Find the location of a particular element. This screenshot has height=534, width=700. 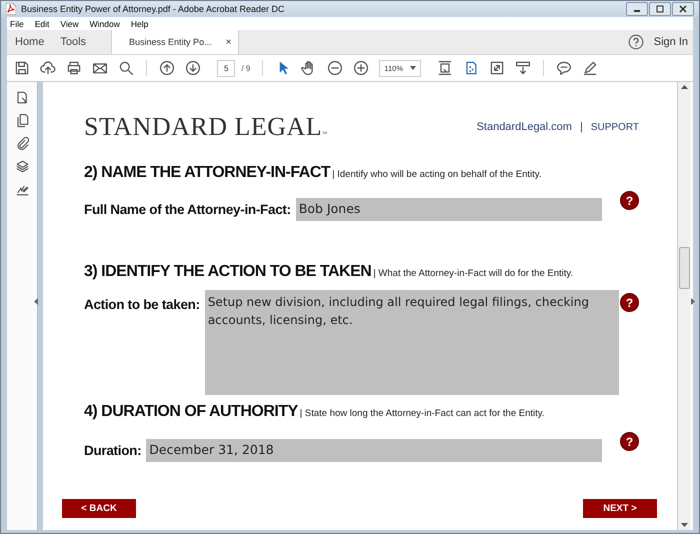

print-icon is located at coordinates (74, 68).